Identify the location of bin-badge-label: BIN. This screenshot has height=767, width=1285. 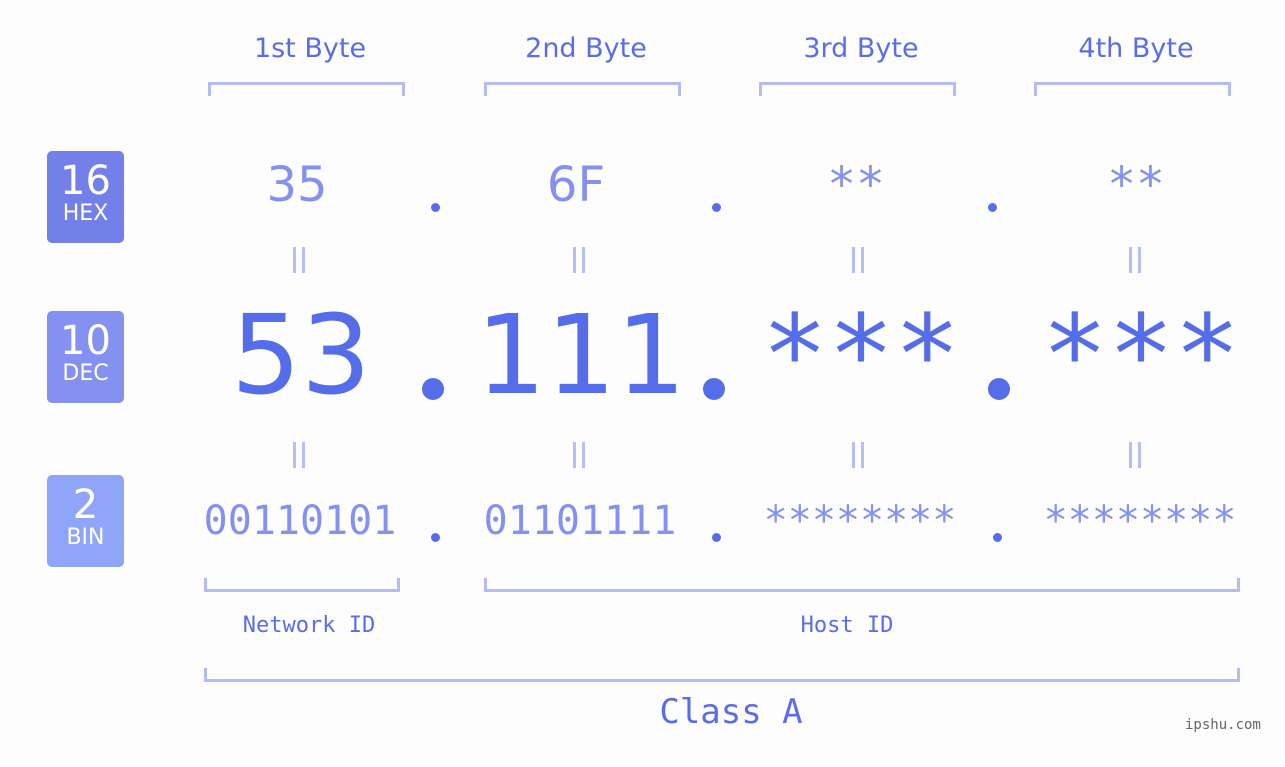
(85, 537).